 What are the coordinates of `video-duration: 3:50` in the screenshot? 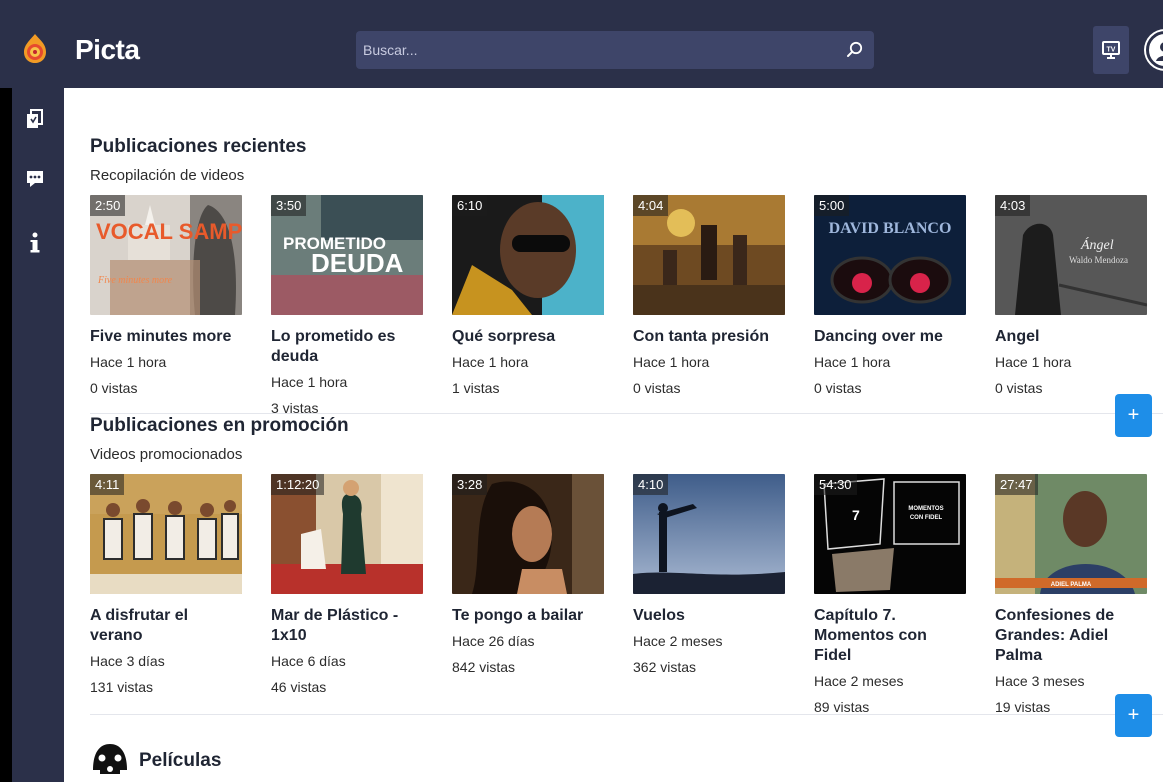 It's located at (289, 205).